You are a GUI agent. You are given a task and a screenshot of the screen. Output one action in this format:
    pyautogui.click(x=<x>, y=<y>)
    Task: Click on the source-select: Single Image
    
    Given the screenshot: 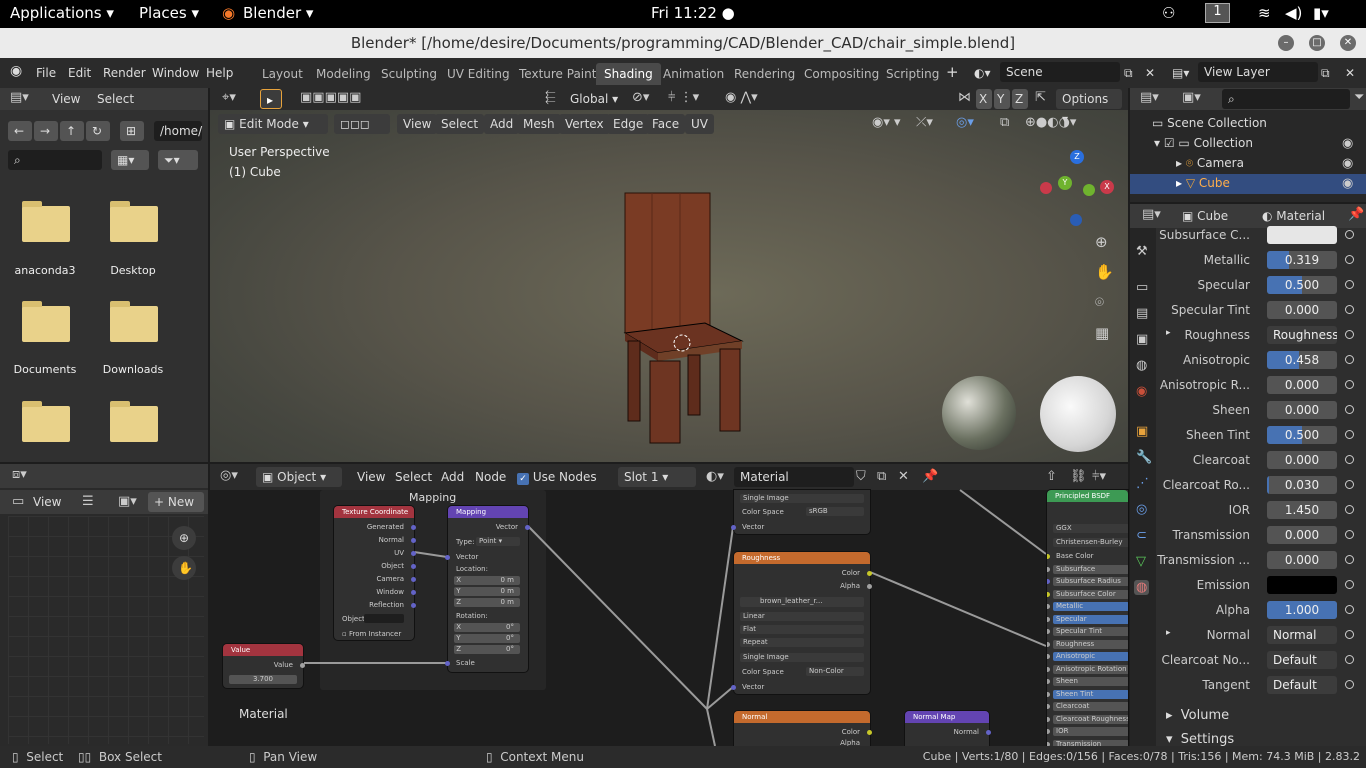 What is the action you would take?
    pyautogui.click(x=802, y=657)
    